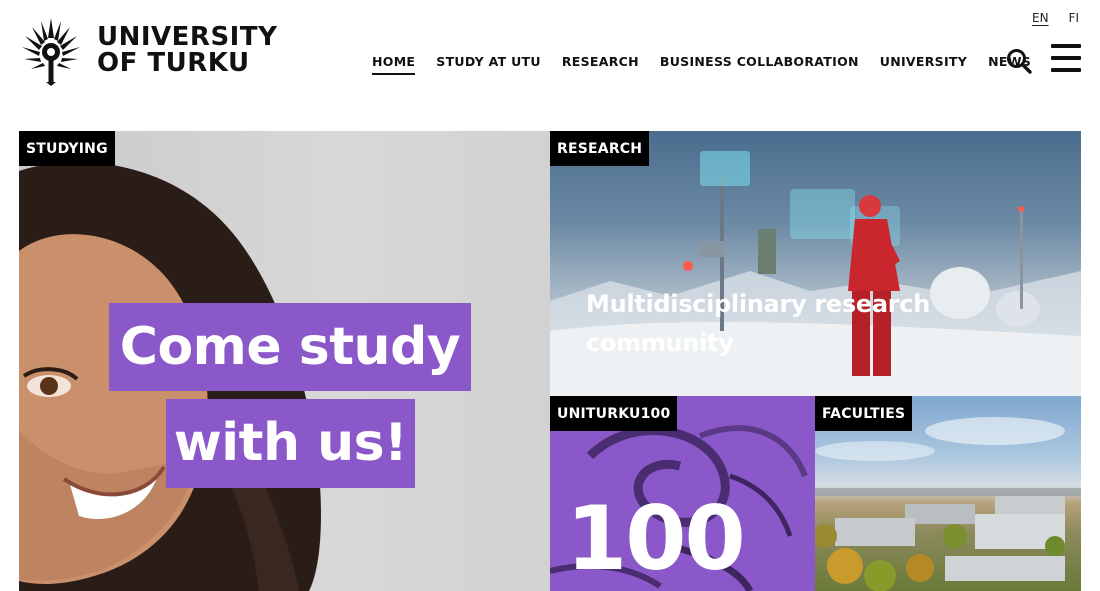  What do you see at coordinates (923, 64) in the screenshot?
I see `nav-item-university: UNIVERSITY` at bounding box center [923, 64].